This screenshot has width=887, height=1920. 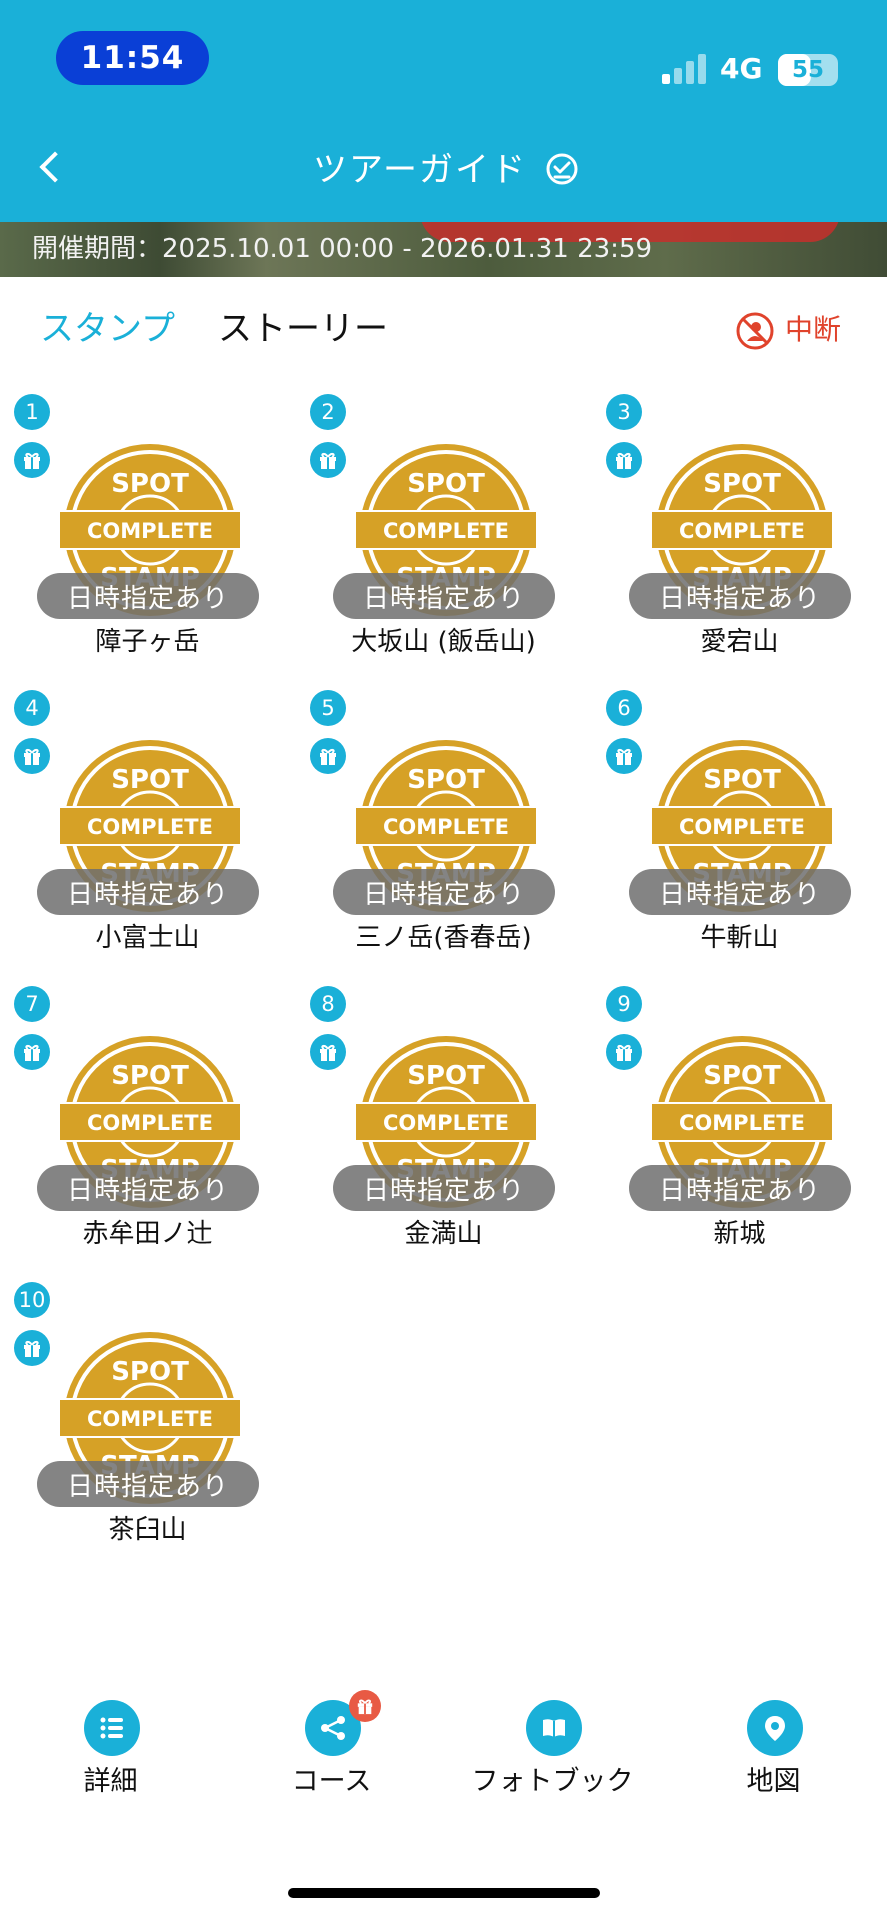 I want to click on spot-card: 8 SPOTCOMPLETESTAMP 日時指定あり 金満山, so click(x=443, y=1130).